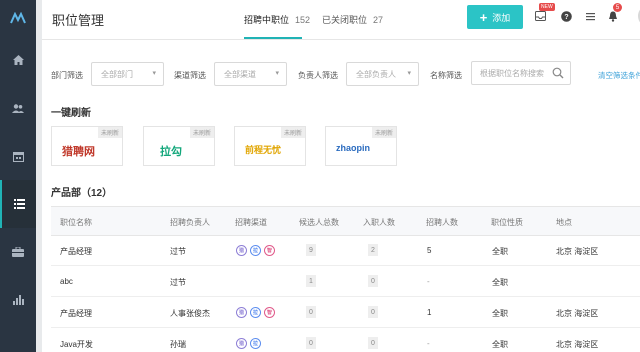 Image resolution: width=640 pixels, height=352 pixels. Describe the element at coordinates (319, 222) in the screenshot. I see `column-header: 候选人总数` at that location.